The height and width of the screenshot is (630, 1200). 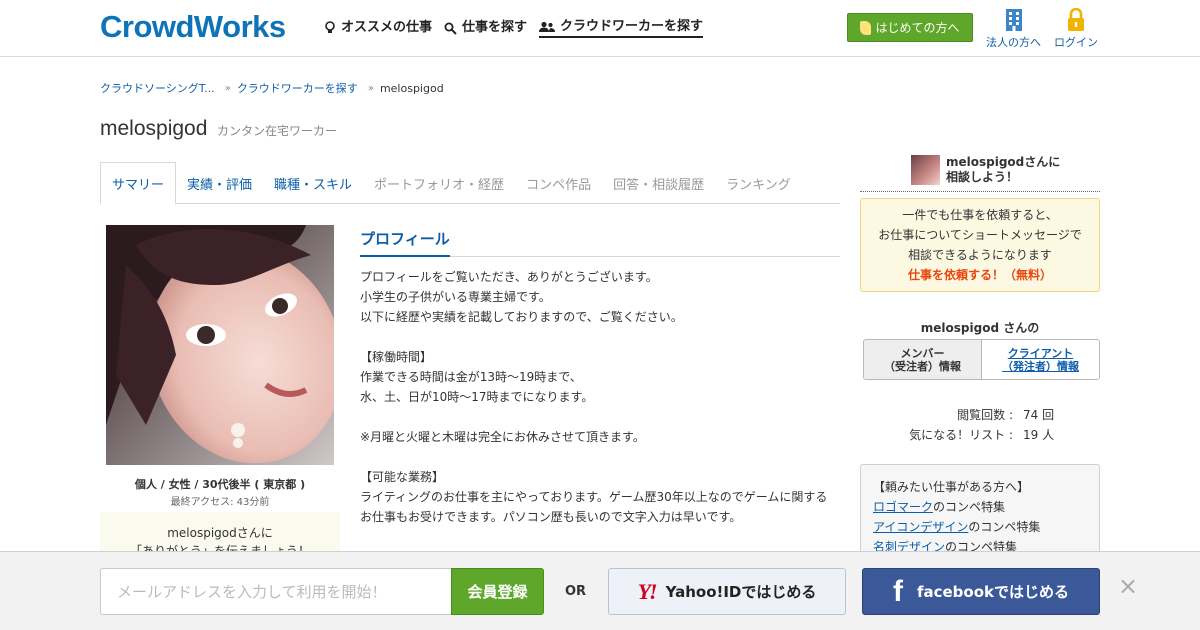 I want to click on client-info-tab: クライアント （発注者）情報, so click(x=1040, y=359).